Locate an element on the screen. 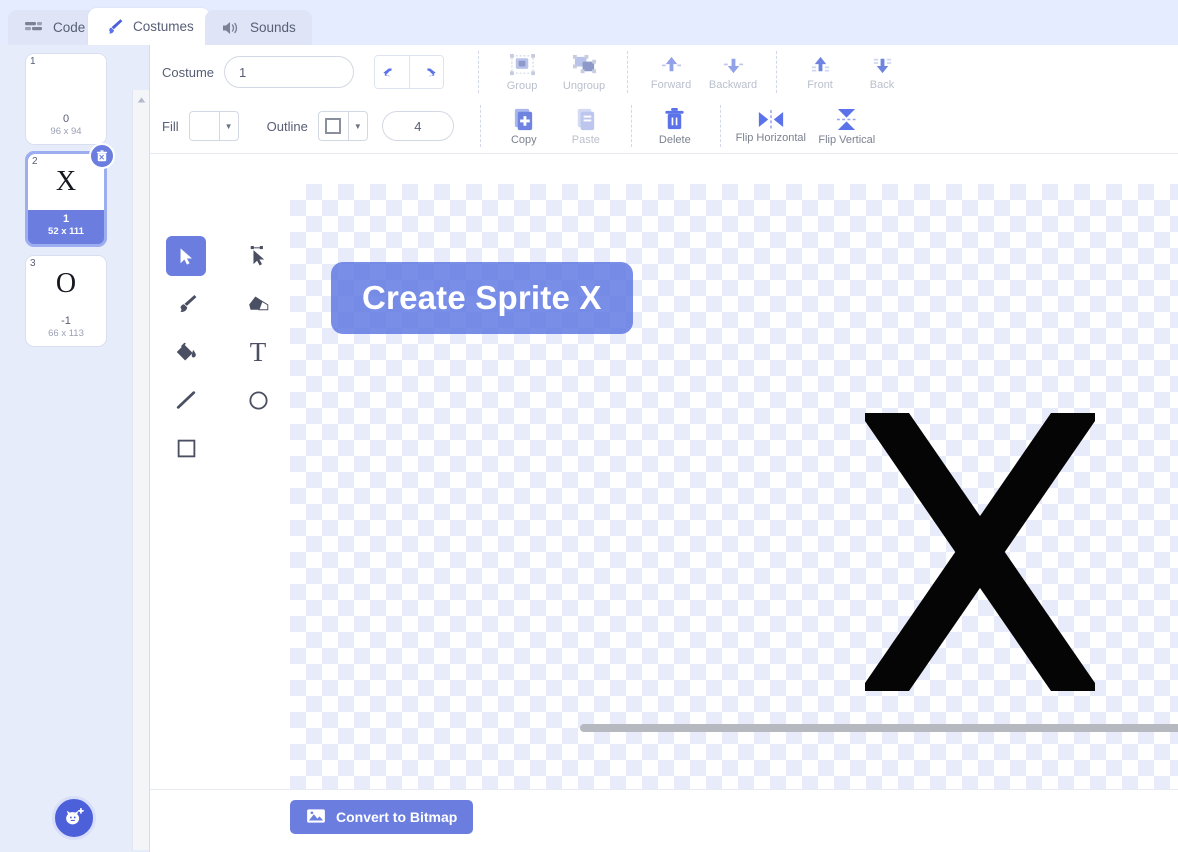 This screenshot has height=852, width=1178. code-blocks-icon is located at coordinates (34, 28).